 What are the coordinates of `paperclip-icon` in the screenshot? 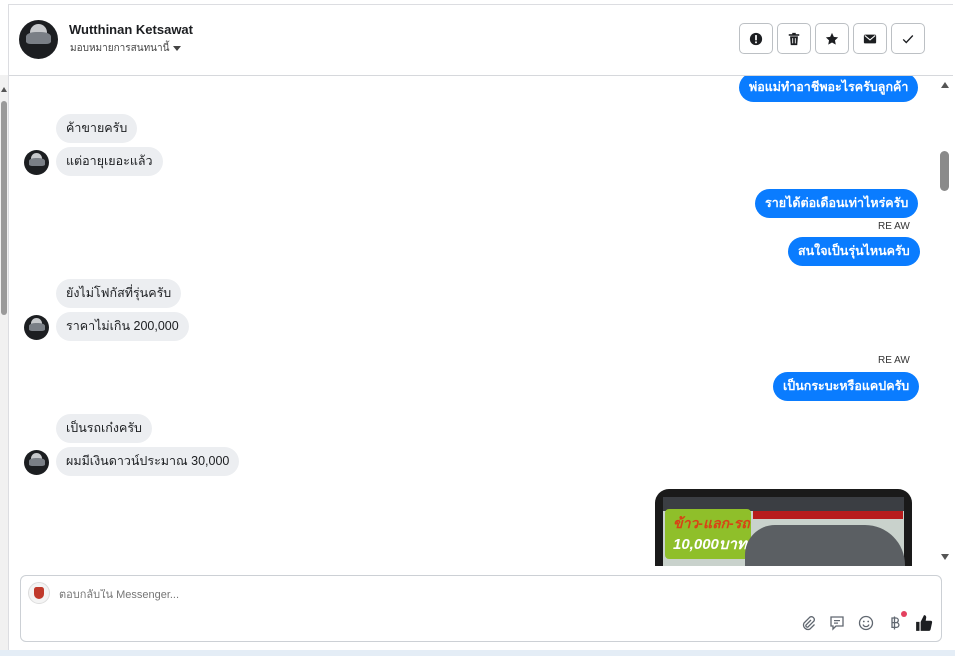 It's located at (808, 623).